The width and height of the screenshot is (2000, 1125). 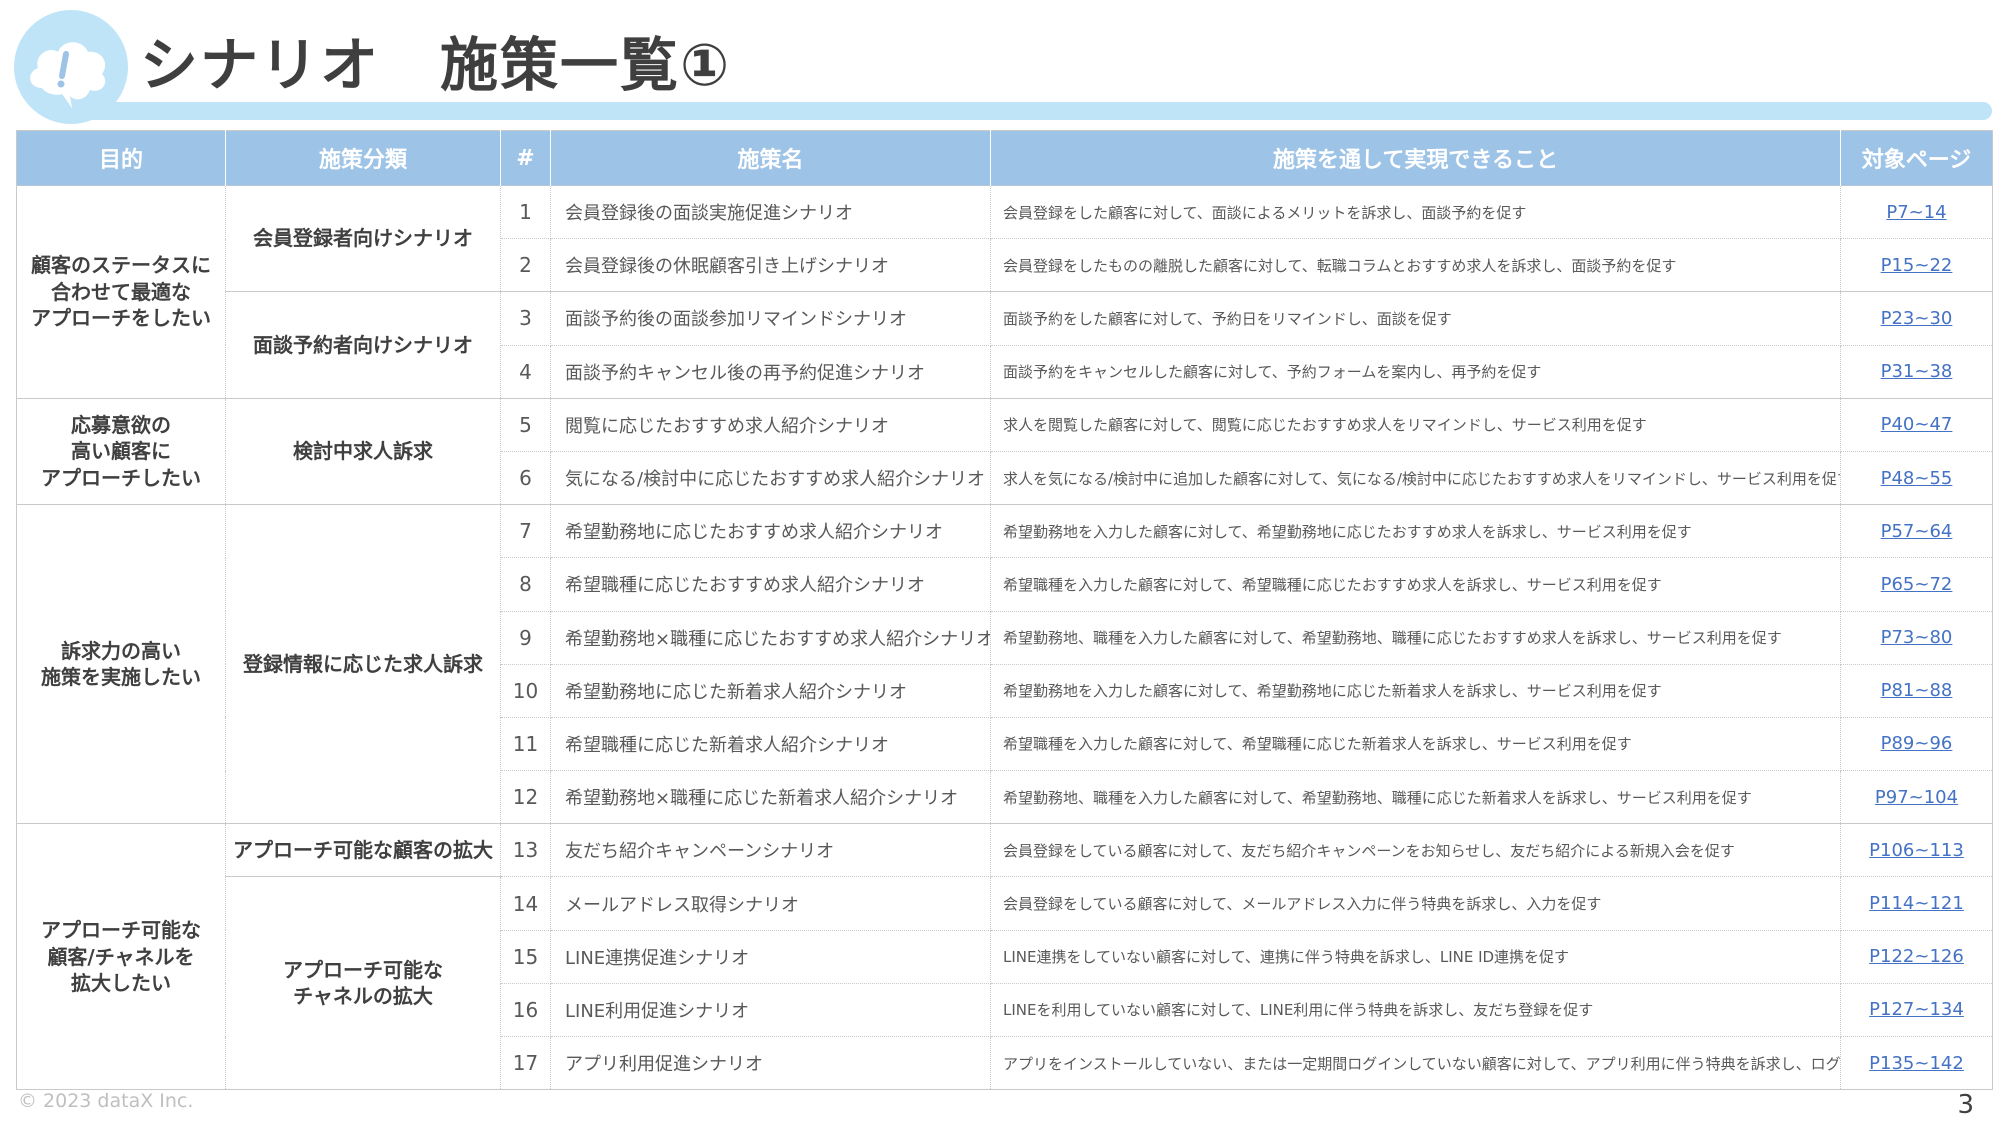 What do you see at coordinates (525, 1063) in the screenshot?
I see `row-number: 17` at bounding box center [525, 1063].